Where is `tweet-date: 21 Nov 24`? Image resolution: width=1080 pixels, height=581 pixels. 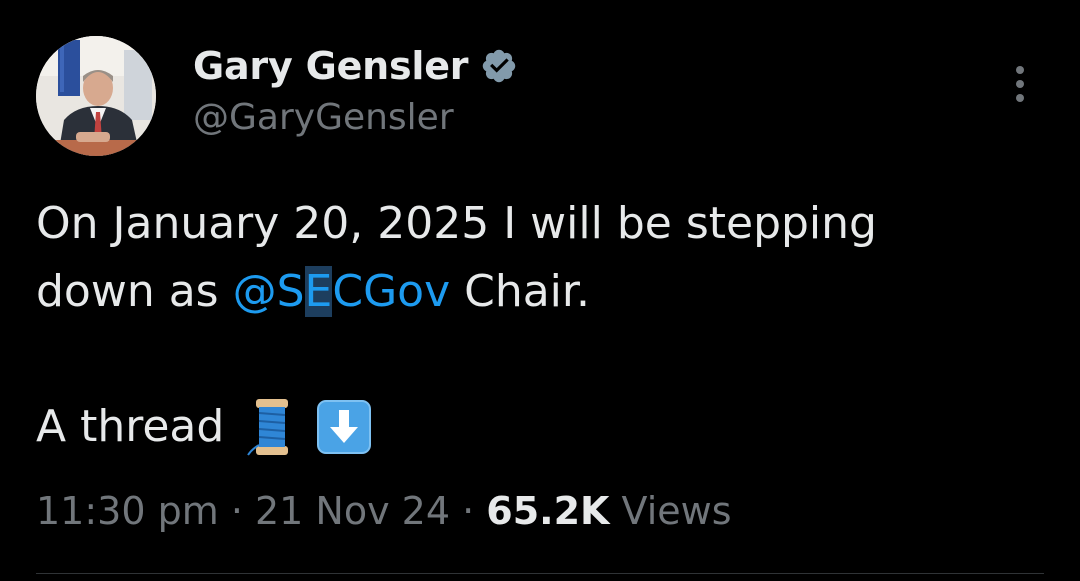 tweet-date: 21 Nov 24 is located at coordinates (352, 511).